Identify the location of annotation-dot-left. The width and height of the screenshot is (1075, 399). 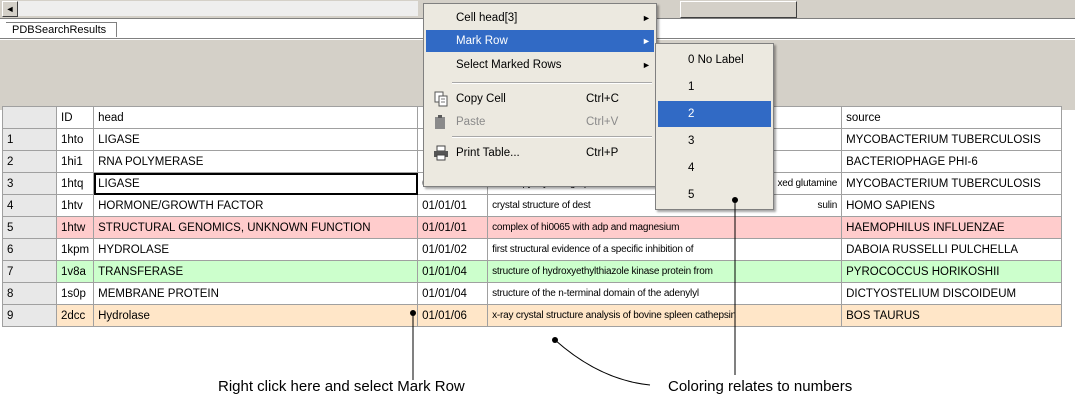
(413, 313).